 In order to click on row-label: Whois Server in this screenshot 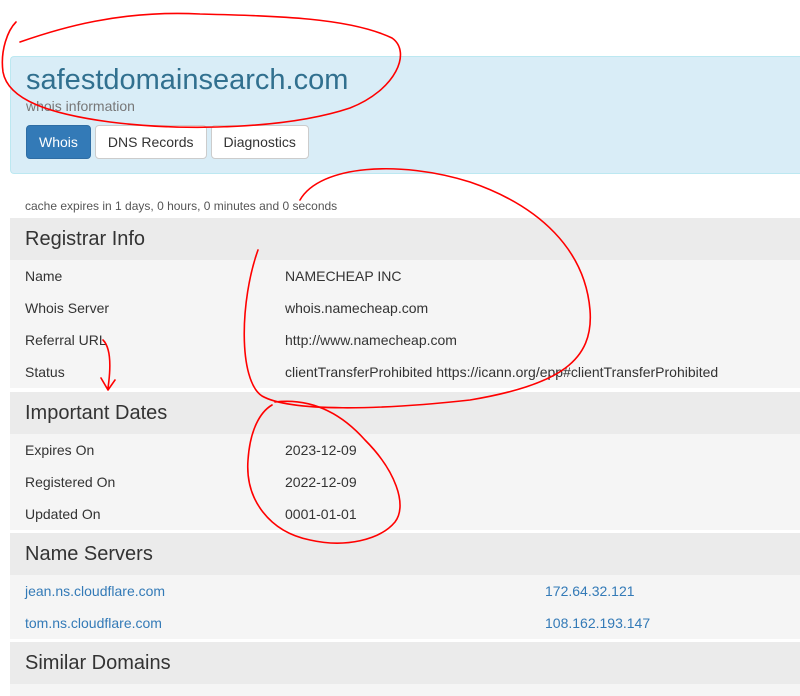, I will do `click(67, 308)`.